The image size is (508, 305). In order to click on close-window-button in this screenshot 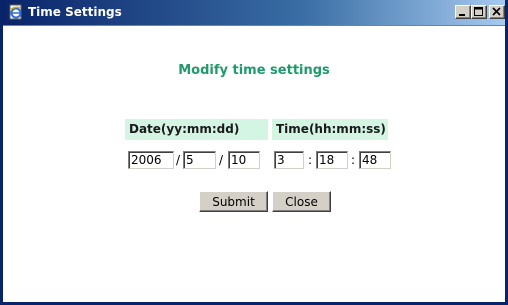, I will do `click(497, 12)`.